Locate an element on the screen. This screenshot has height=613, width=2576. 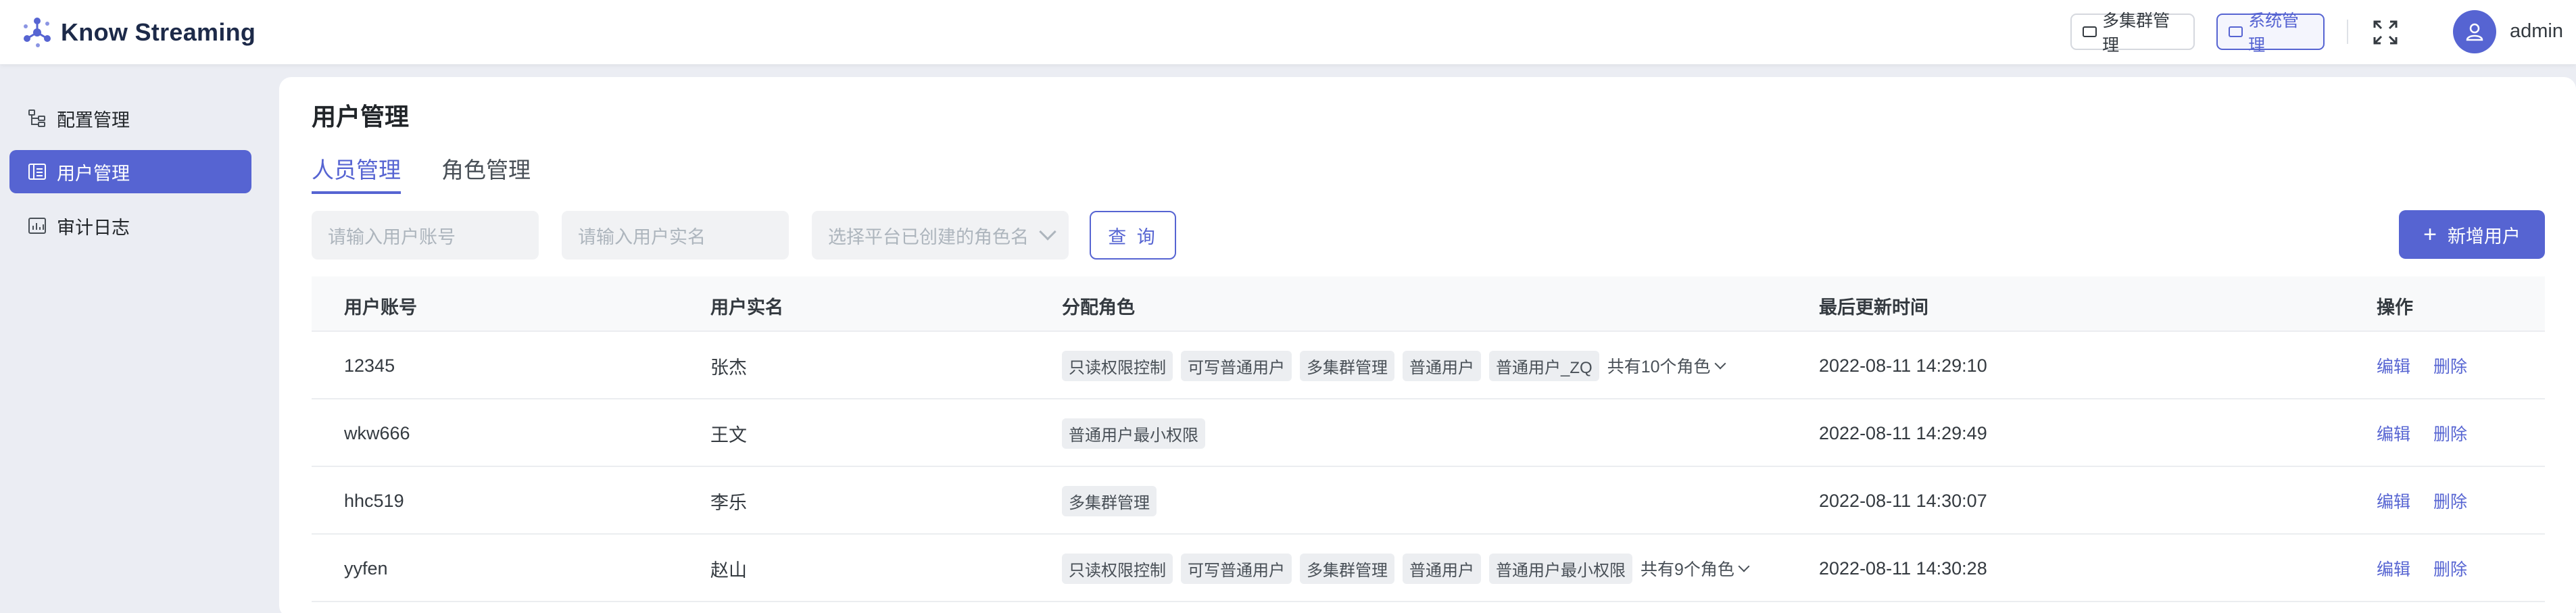
add-user-button: + 新增用户 is located at coordinates (2472, 234).